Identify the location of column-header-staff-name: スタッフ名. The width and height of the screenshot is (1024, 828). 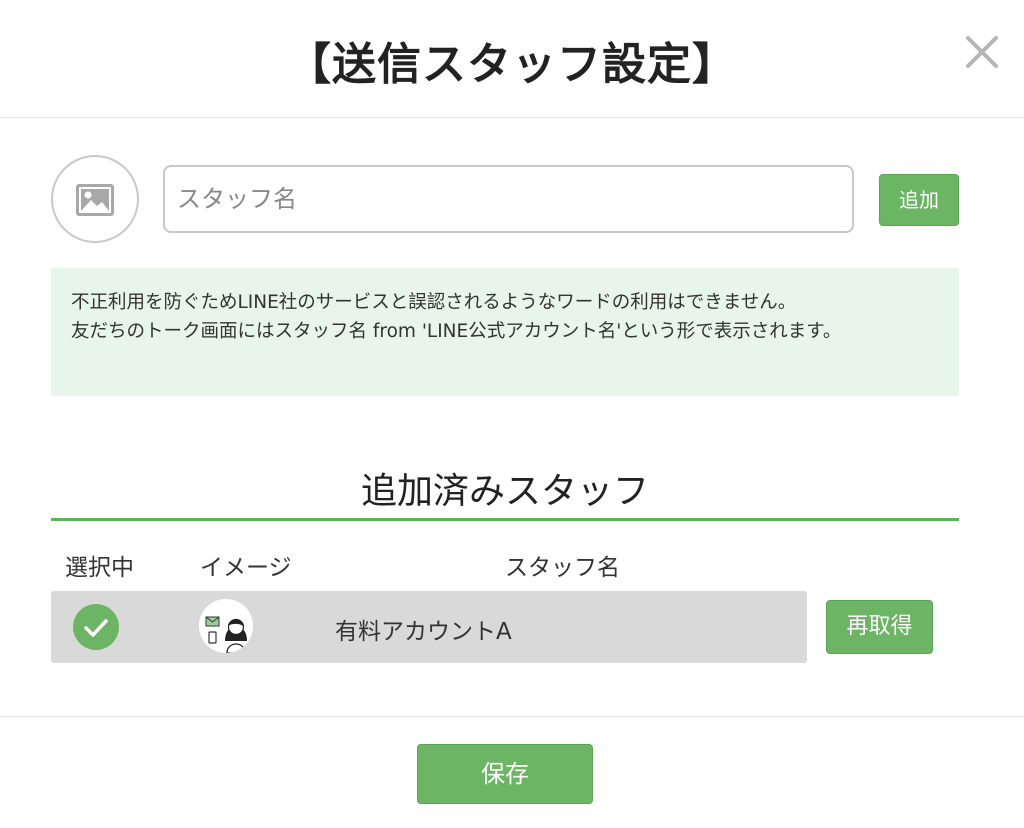
(562, 568).